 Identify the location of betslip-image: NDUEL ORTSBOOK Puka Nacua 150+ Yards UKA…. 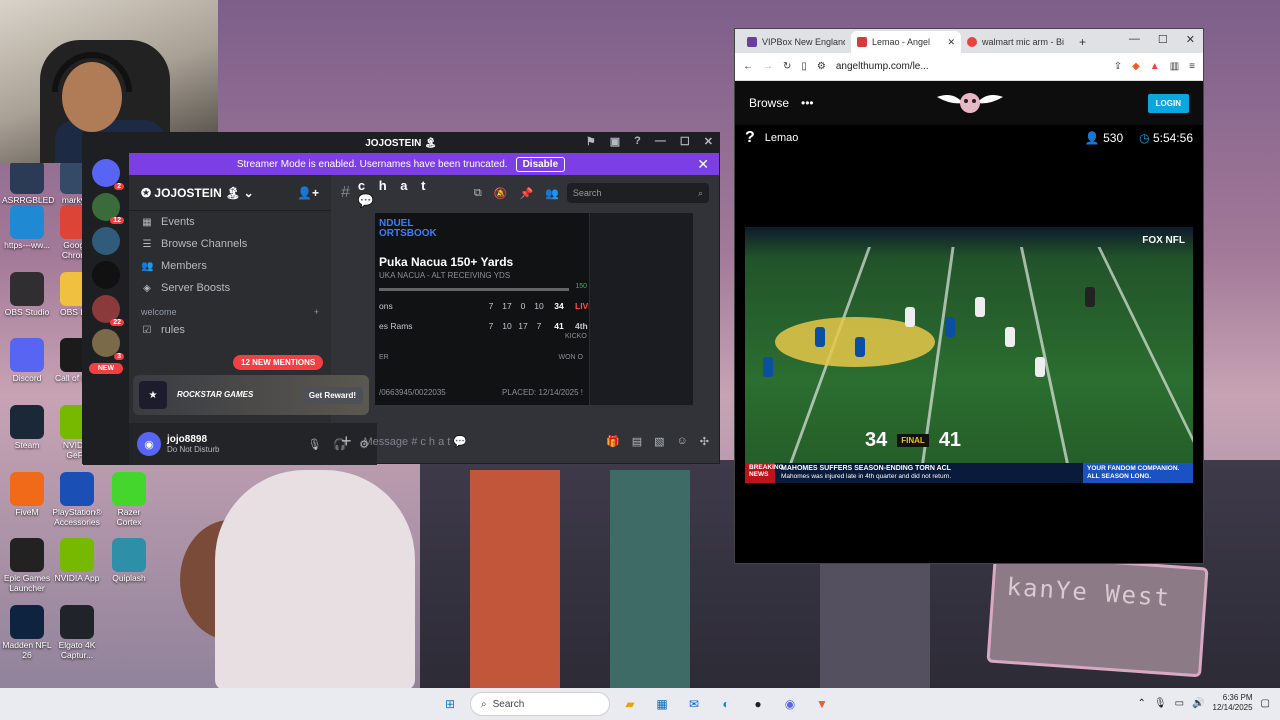
(534, 309).